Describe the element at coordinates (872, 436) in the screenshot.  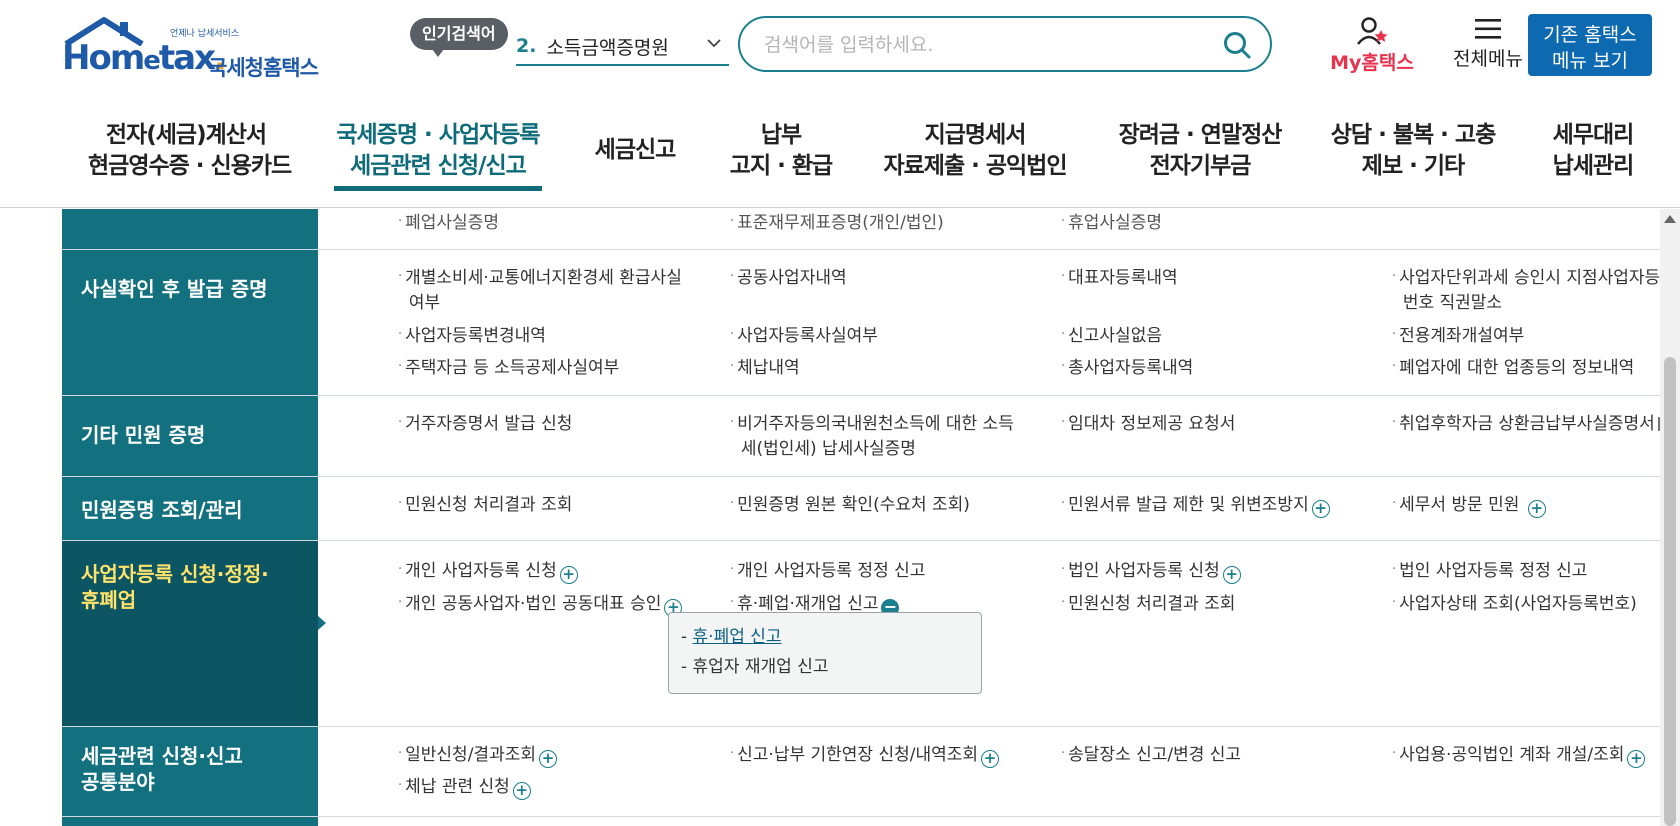
I see `menu-link: · 비거주자등의국내원천소득에 대한 소득 세(법인세) 납세사실증명` at that location.